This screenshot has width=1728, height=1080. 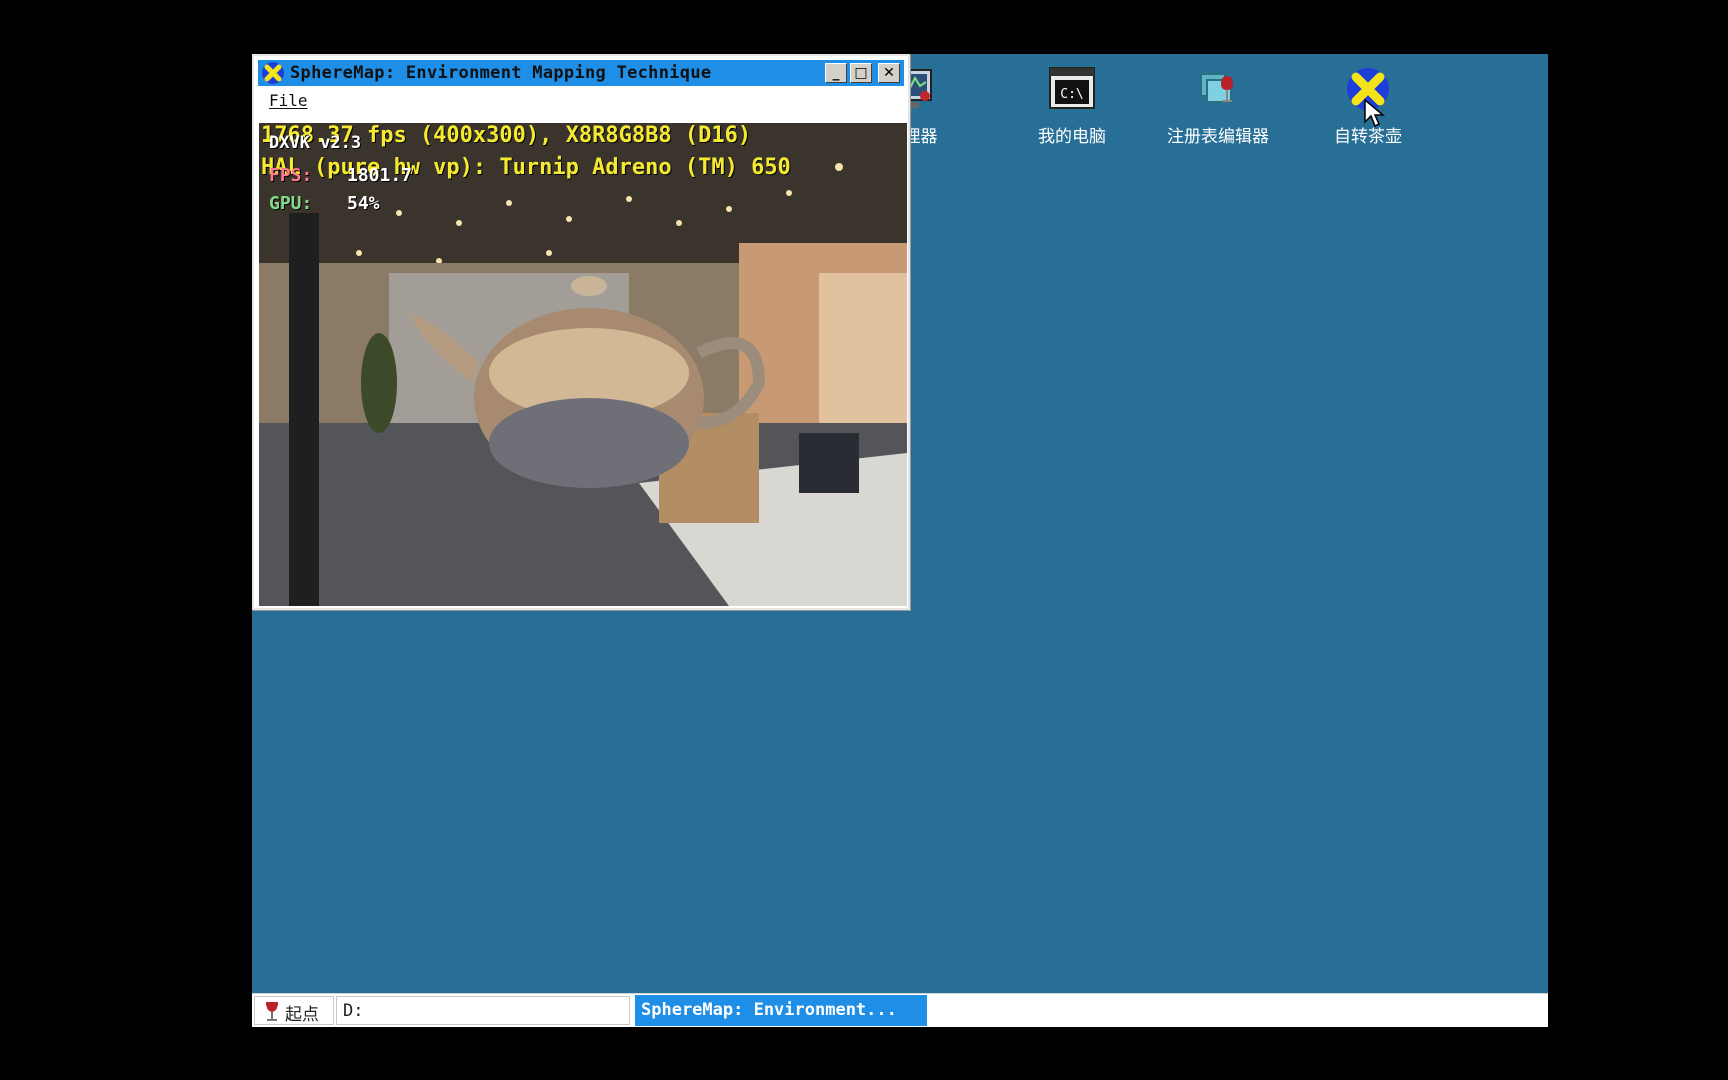 What do you see at coordinates (1071, 94) in the screenshot?
I see `svg-text: C:\` at bounding box center [1071, 94].